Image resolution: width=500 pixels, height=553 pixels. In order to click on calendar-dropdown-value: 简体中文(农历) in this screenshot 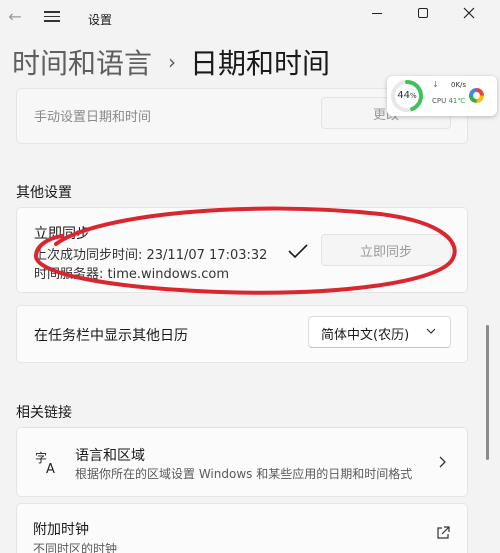, I will do `click(365, 335)`.